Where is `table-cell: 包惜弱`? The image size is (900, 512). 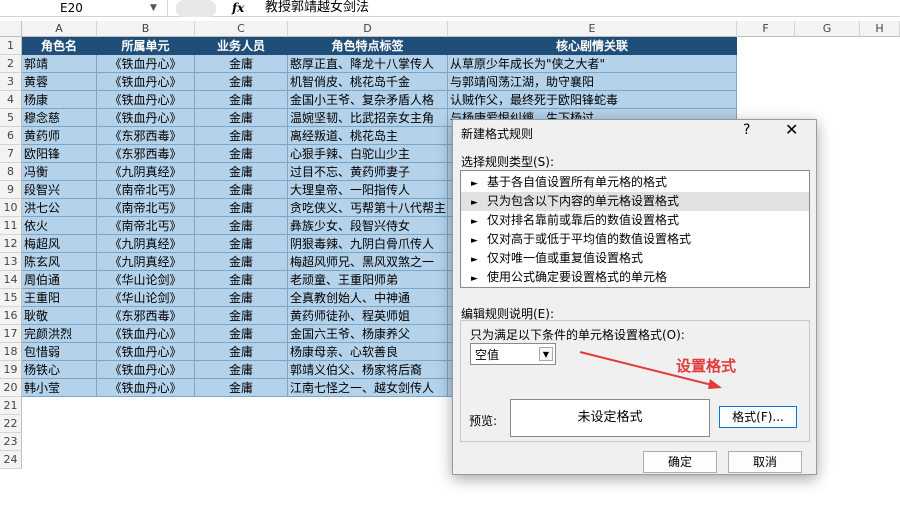 table-cell: 包惜弱 is located at coordinates (59, 352).